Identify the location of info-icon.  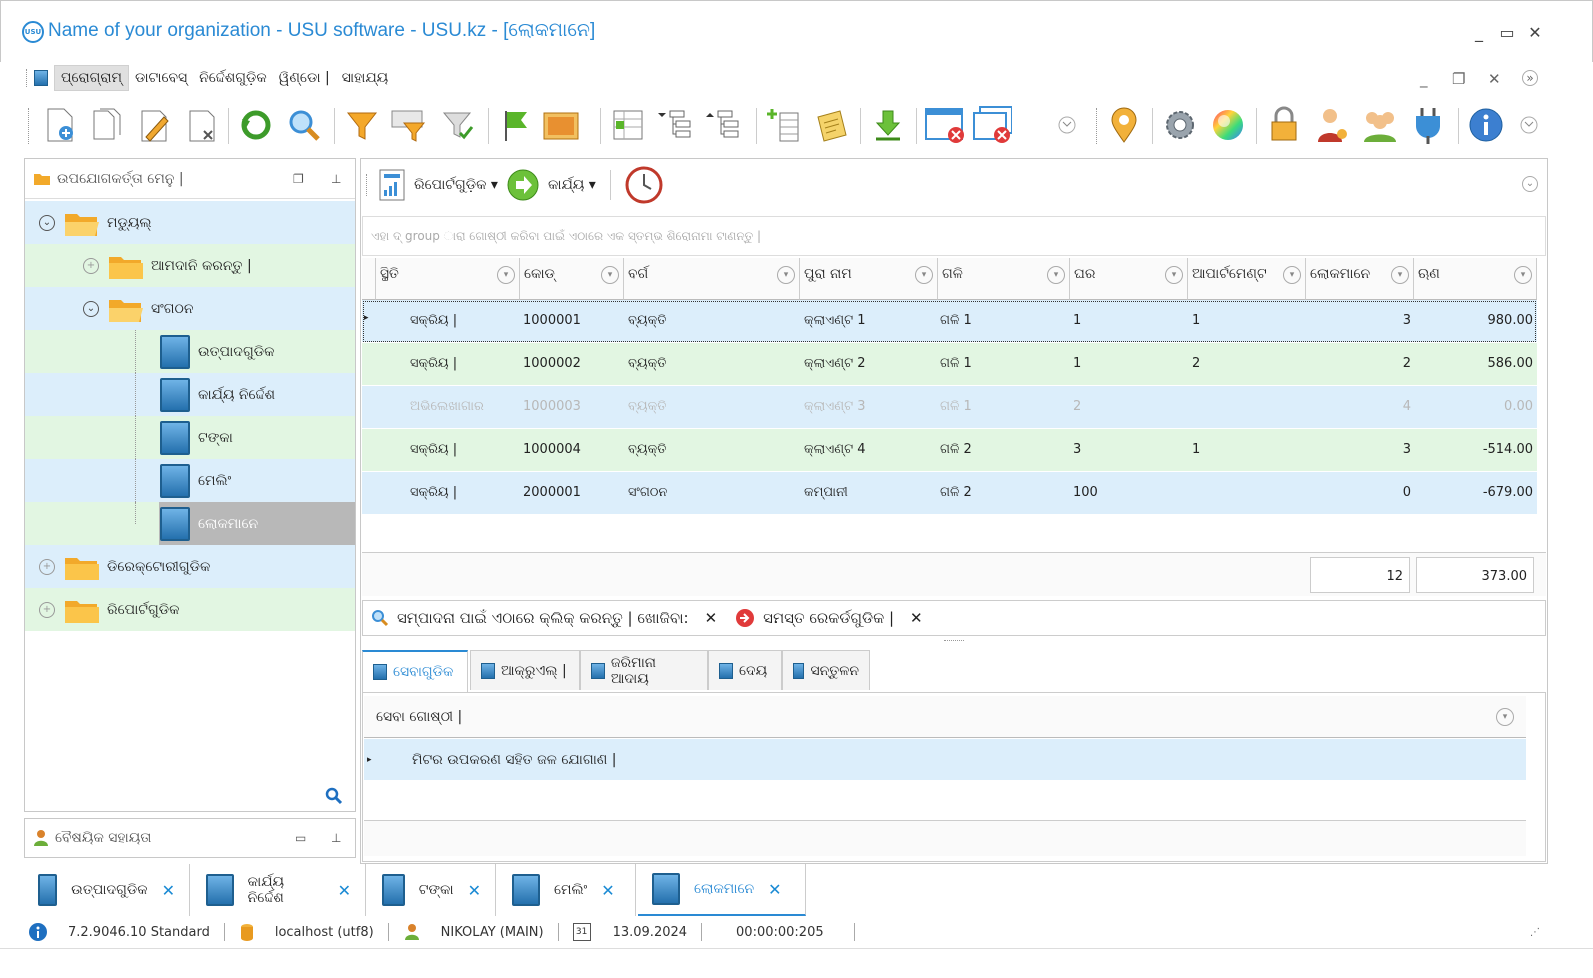
(1486, 125).